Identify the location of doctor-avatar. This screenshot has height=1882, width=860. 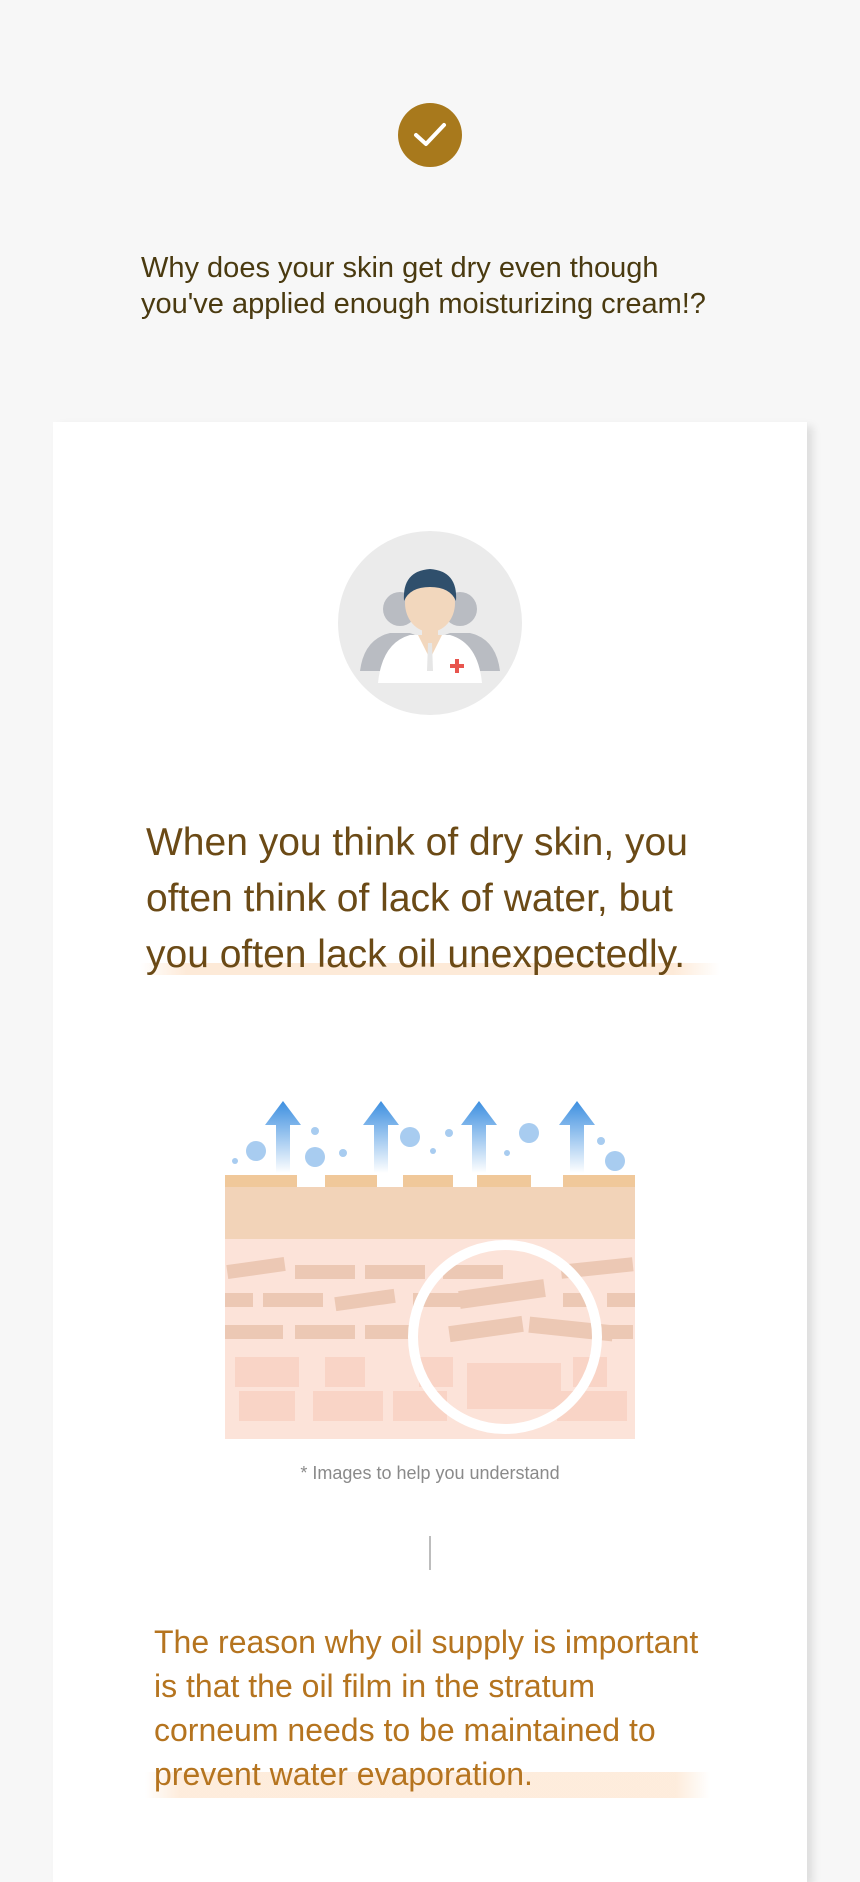
(430, 623).